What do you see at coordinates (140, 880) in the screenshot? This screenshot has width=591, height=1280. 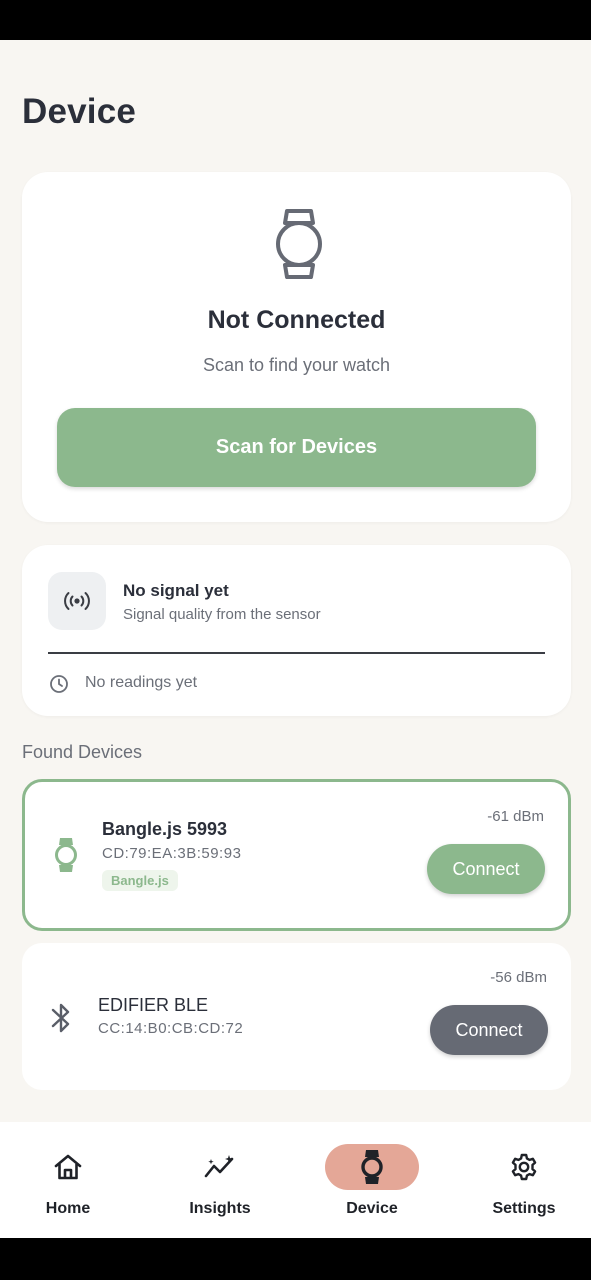 I see `device-type-badge: Bangle.js` at bounding box center [140, 880].